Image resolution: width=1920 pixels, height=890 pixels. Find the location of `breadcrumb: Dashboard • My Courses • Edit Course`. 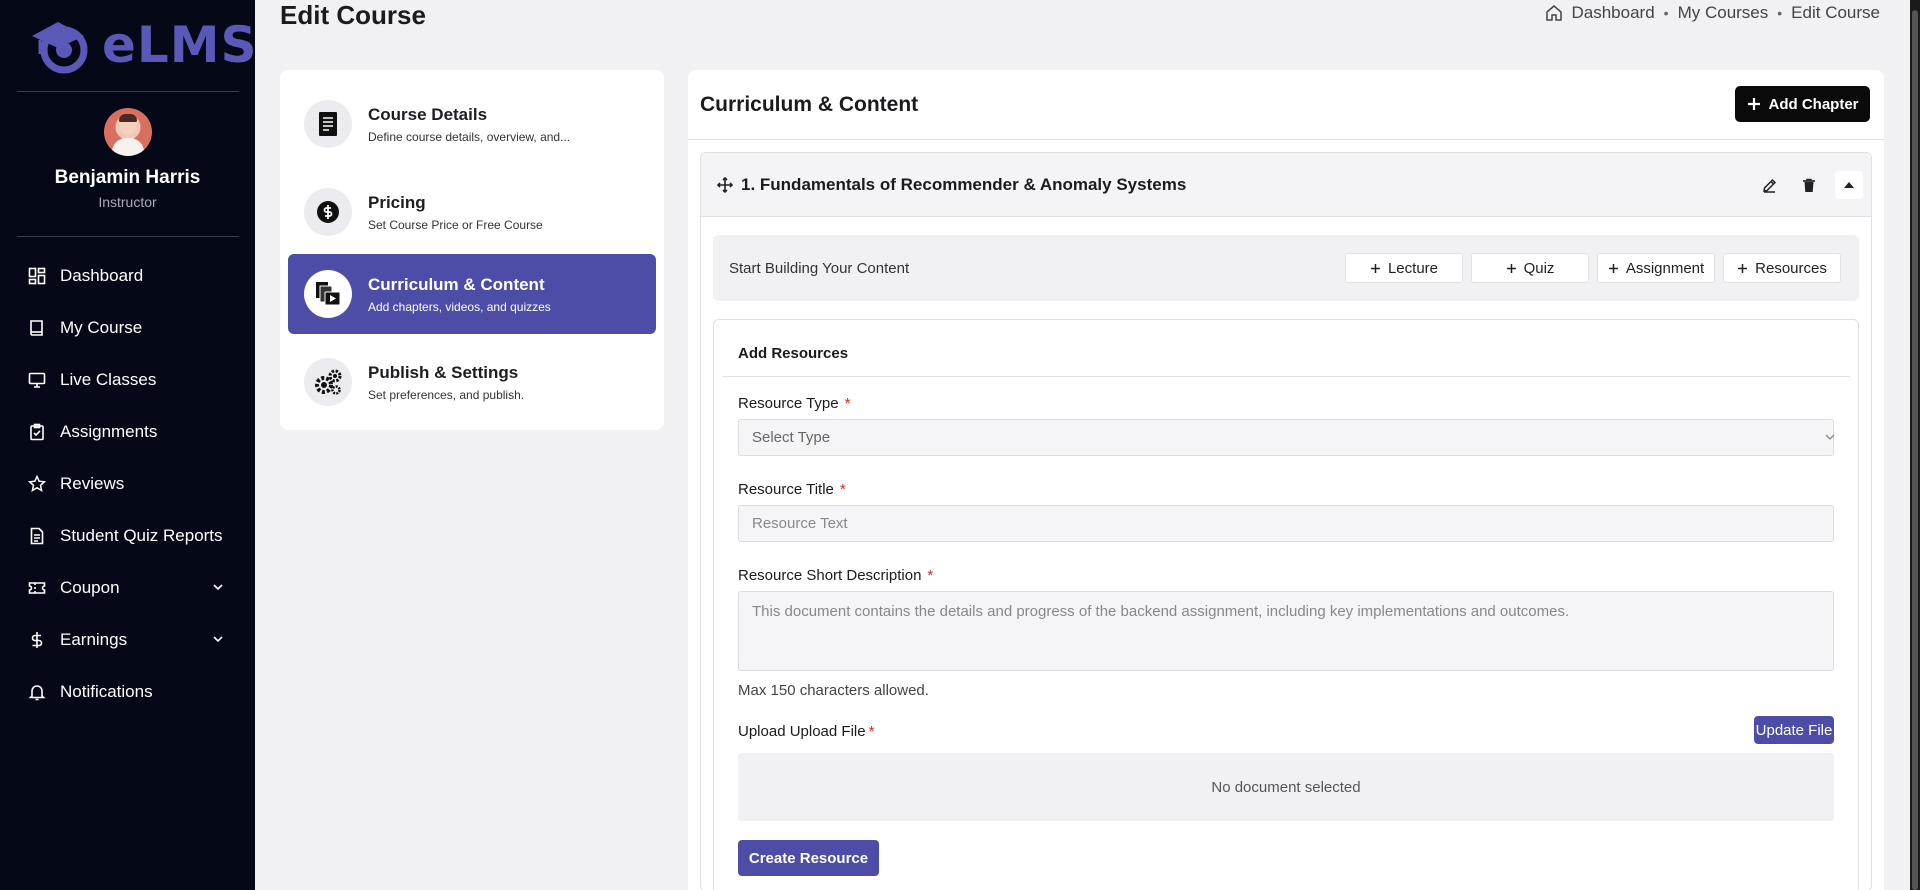

breadcrumb: Dashboard • My Courses • Edit Course is located at coordinates (1712, 13).